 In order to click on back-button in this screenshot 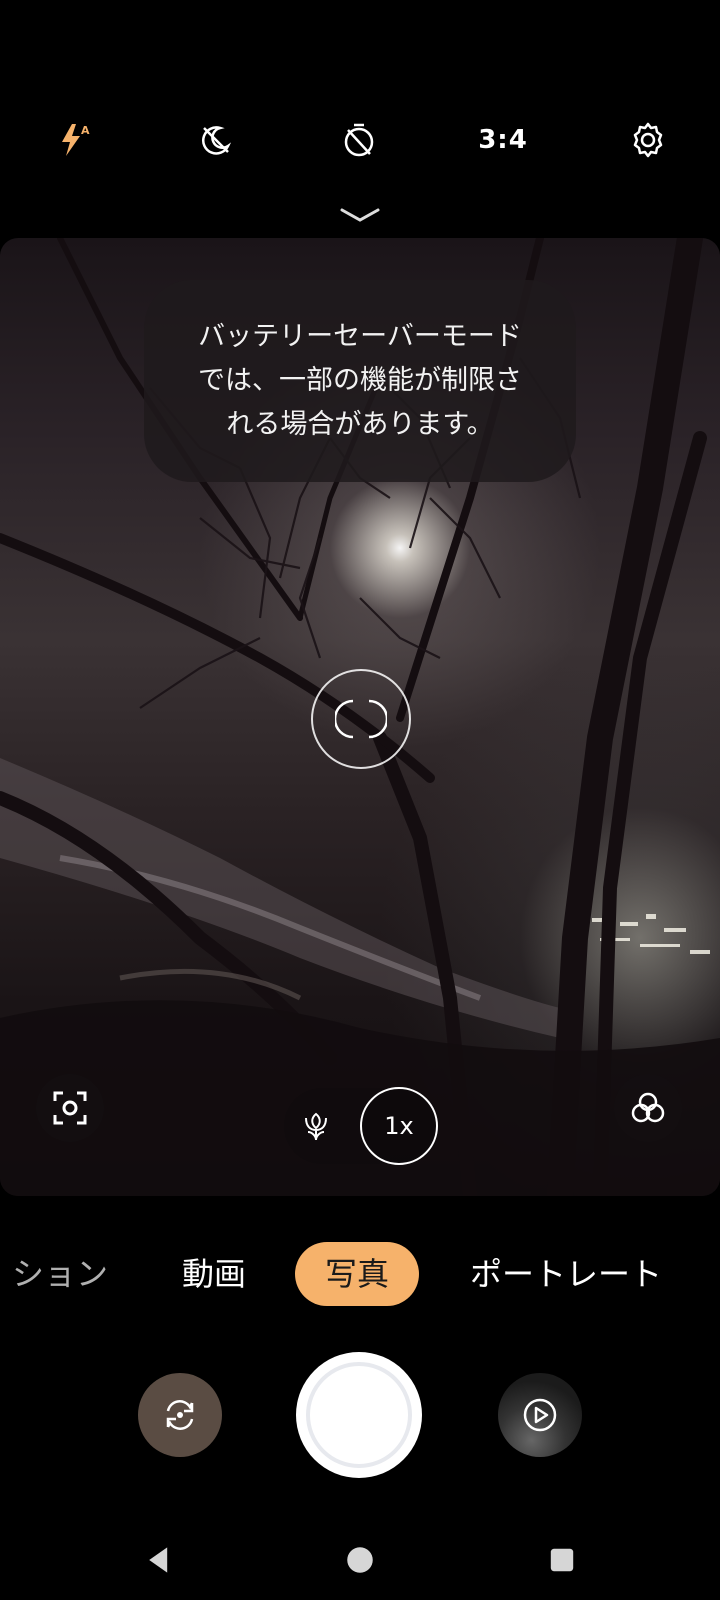, I will do `click(160, 1560)`.